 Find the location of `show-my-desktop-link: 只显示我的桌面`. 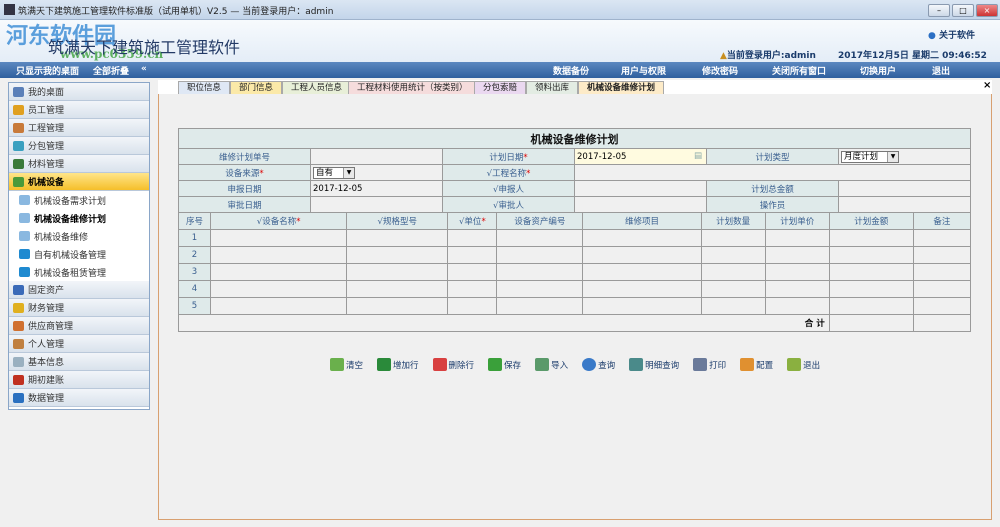

show-my-desktop-link: 只显示我的桌面 is located at coordinates (47, 70).